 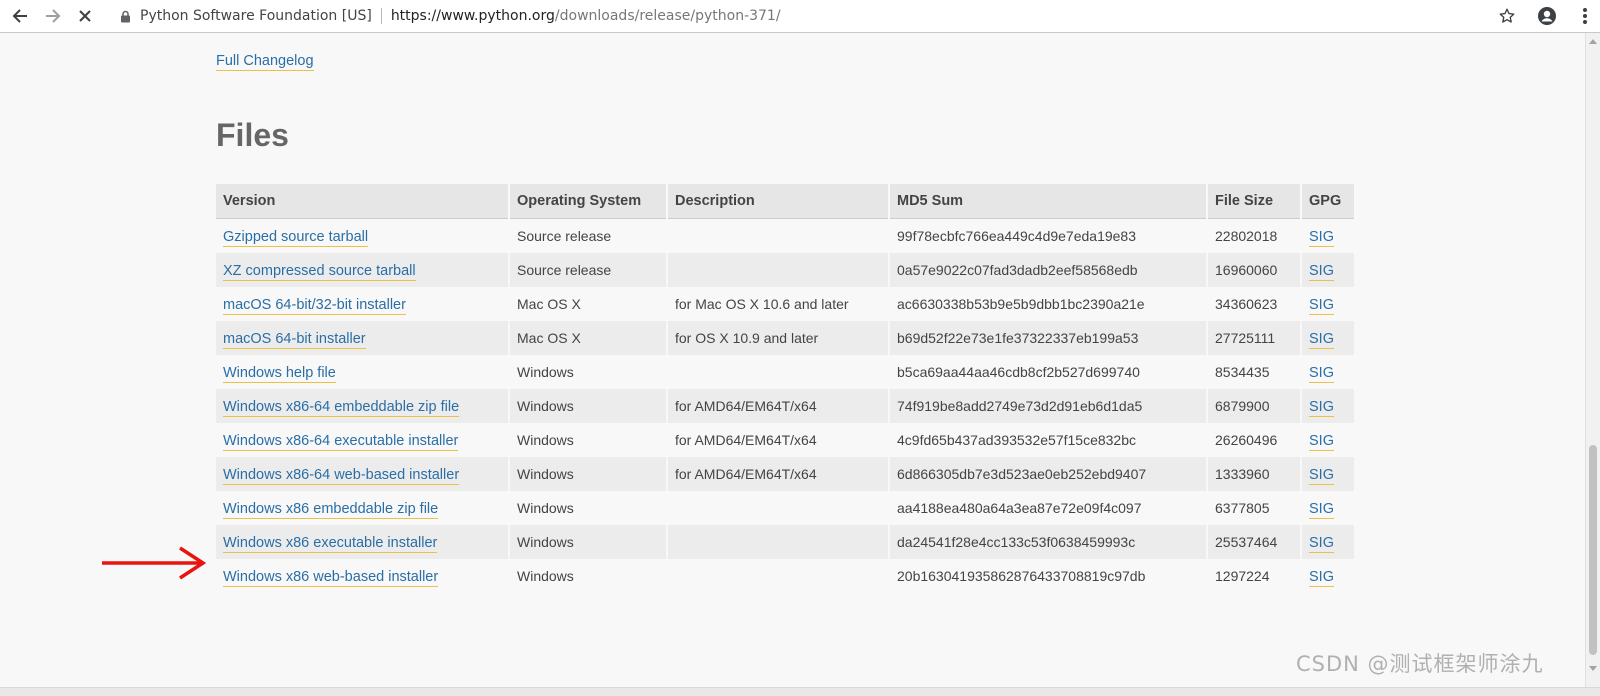 I want to click on md5-cell: 99f78ecbfc766ea449c4d9e7eda19e83, so click(x=1048, y=236).